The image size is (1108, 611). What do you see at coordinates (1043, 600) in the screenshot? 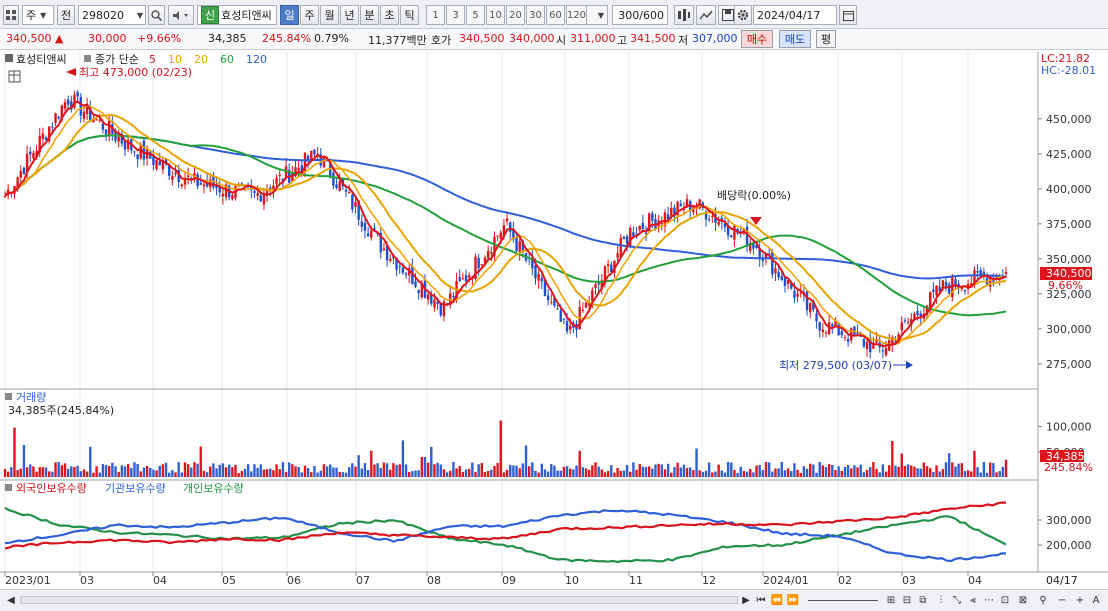
I see `magnifier-icon: ⚲` at bounding box center [1043, 600].